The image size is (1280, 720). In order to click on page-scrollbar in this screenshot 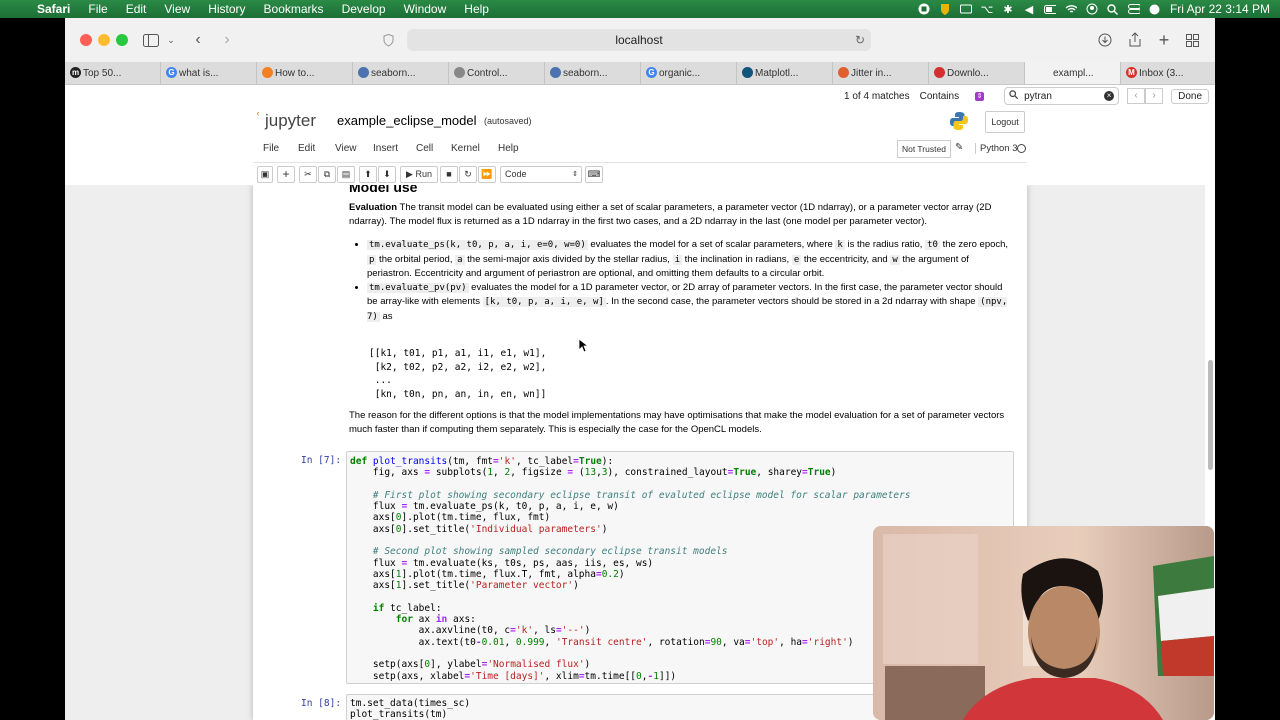, I will do `click(1210, 415)`.